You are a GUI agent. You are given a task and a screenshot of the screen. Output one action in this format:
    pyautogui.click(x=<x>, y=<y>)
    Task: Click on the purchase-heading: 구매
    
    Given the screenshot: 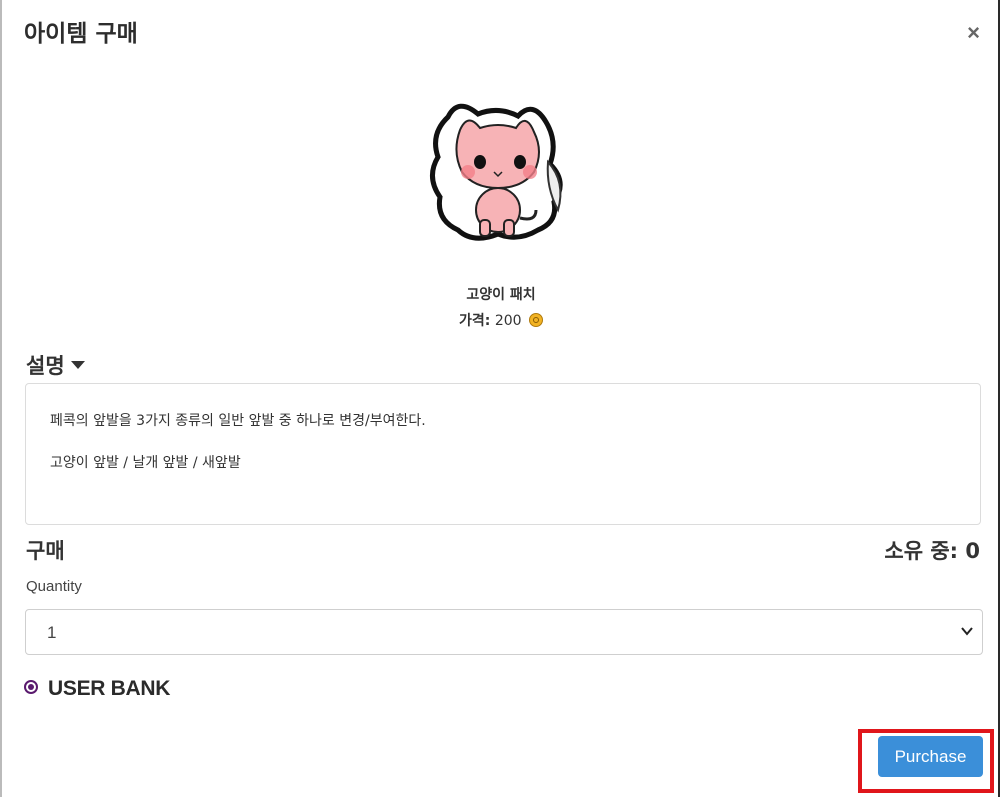 What is the action you would take?
    pyautogui.click(x=45, y=551)
    